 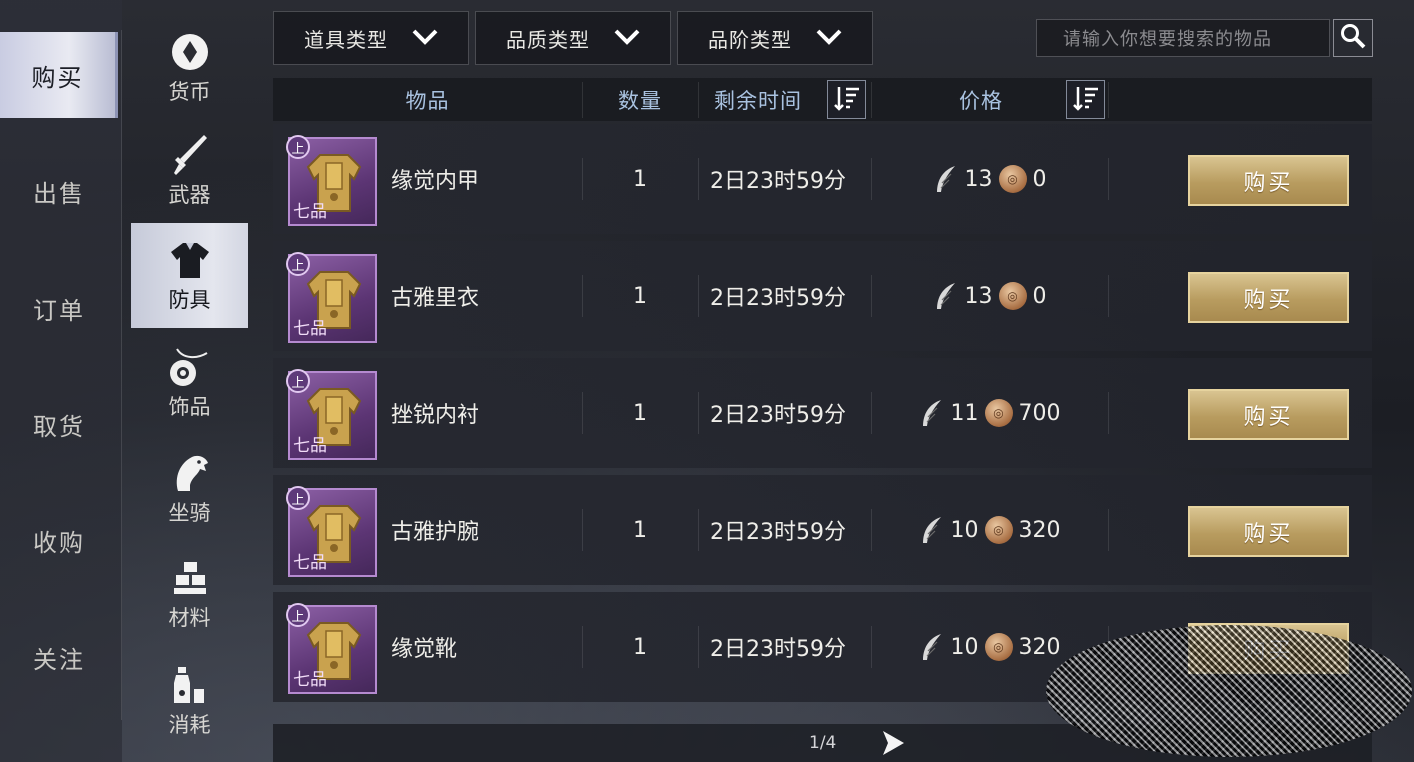 I want to click on dropdown-label: 品质类型, so click(x=548, y=39).